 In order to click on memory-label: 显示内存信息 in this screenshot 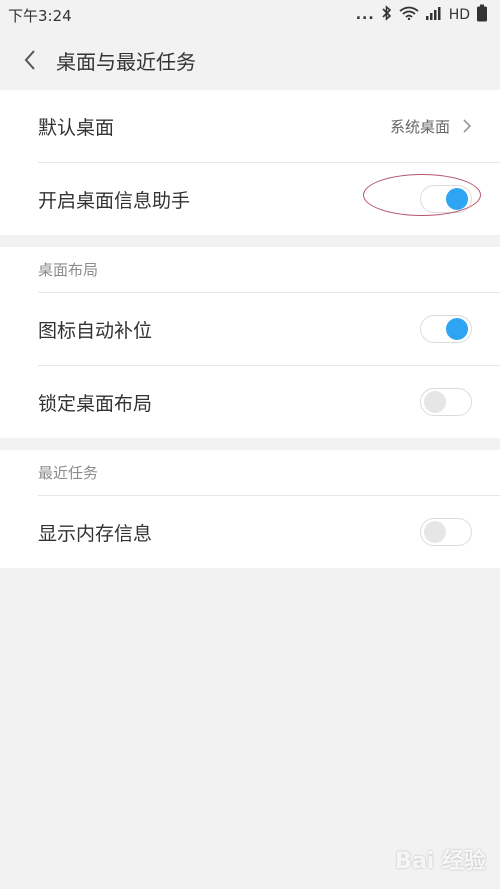, I will do `click(95, 533)`.